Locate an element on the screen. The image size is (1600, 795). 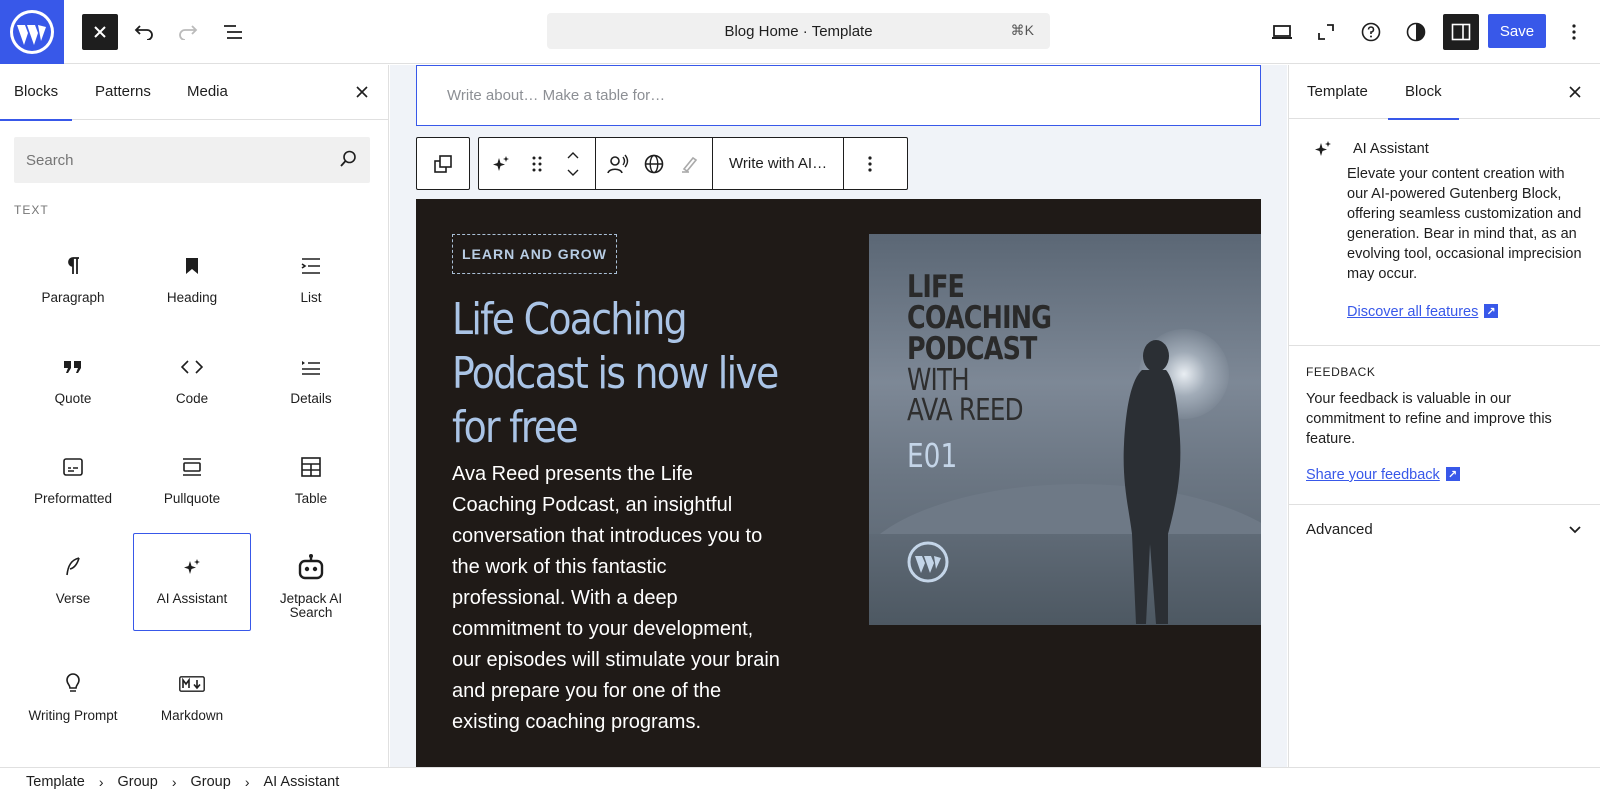
block-details: Details is located at coordinates (311, 382).